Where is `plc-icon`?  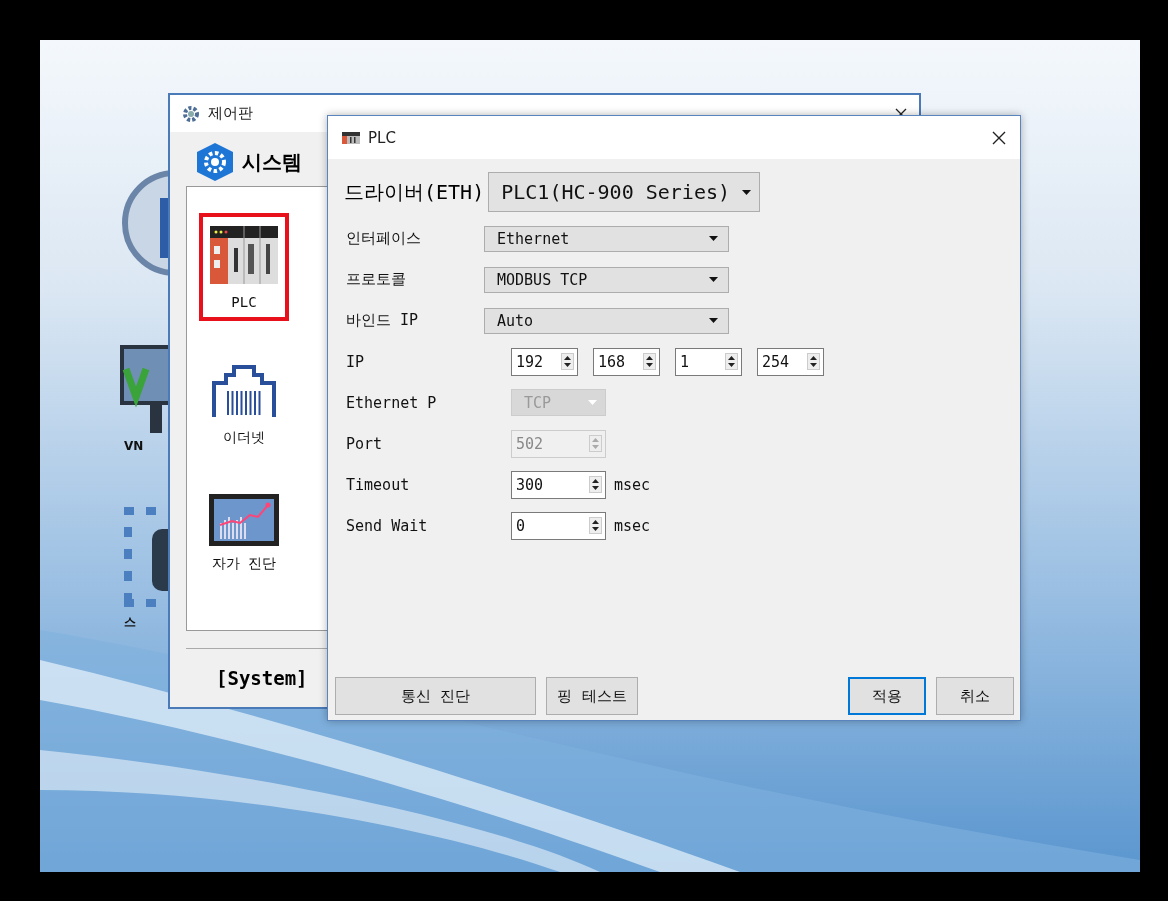 plc-icon is located at coordinates (351, 137).